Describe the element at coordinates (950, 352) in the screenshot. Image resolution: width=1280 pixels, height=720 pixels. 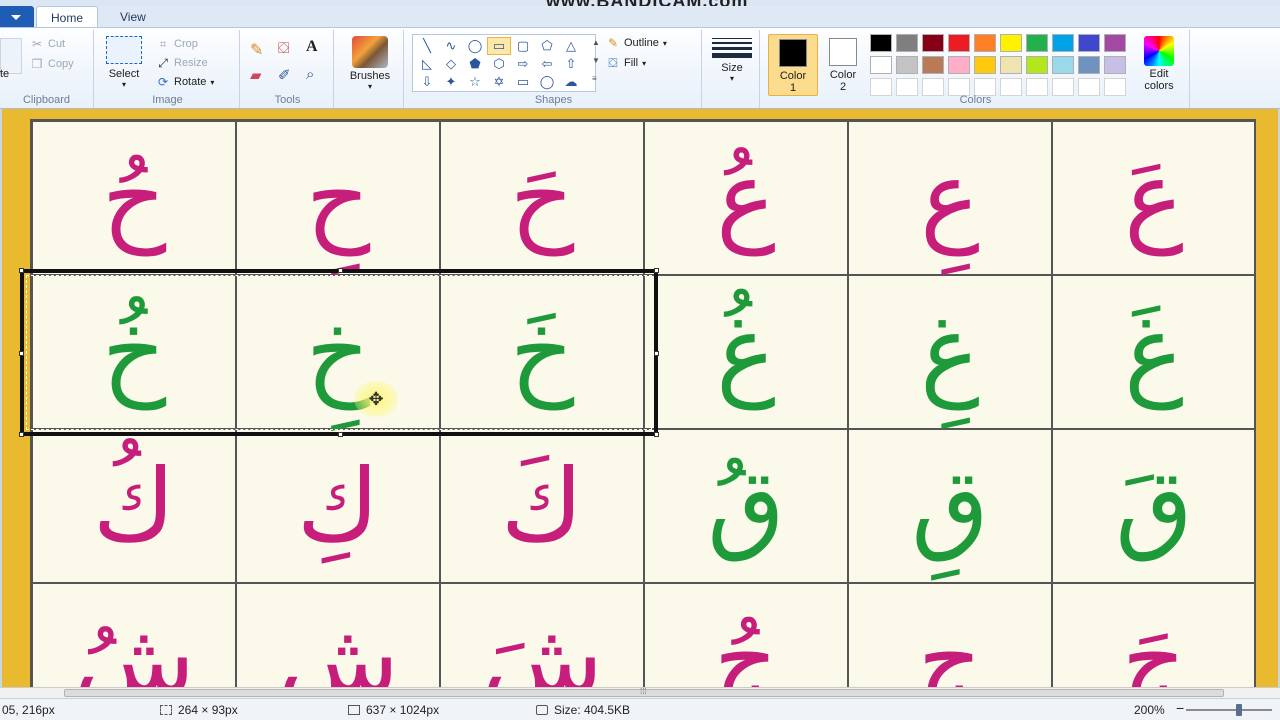
I see `letter-cell: غِ` at that location.